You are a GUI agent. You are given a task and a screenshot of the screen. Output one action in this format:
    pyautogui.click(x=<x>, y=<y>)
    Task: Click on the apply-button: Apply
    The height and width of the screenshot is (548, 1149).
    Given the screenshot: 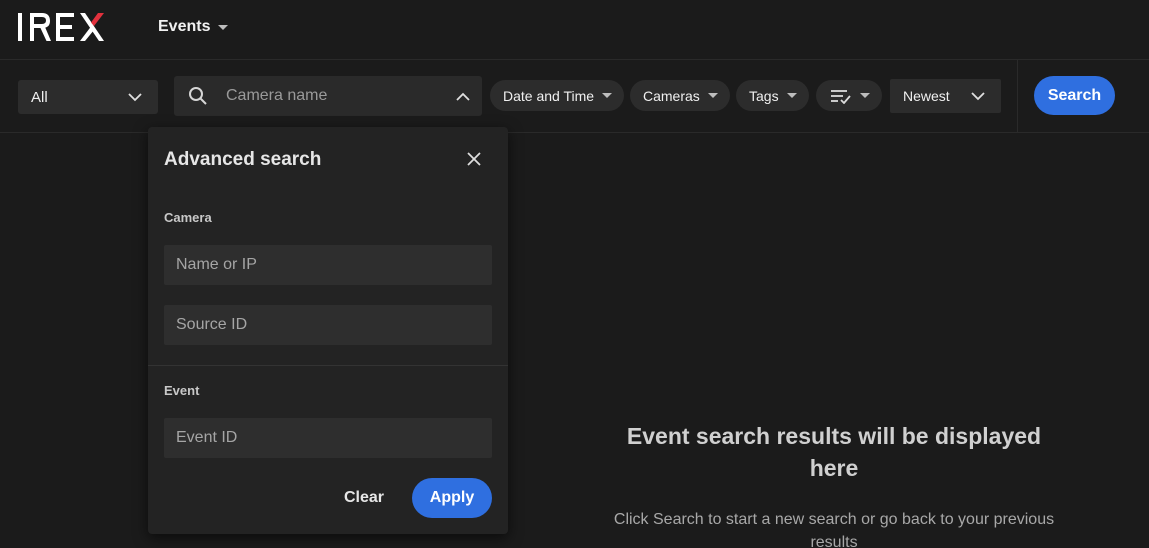 What is the action you would take?
    pyautogui.click(x=452, y=498)
    